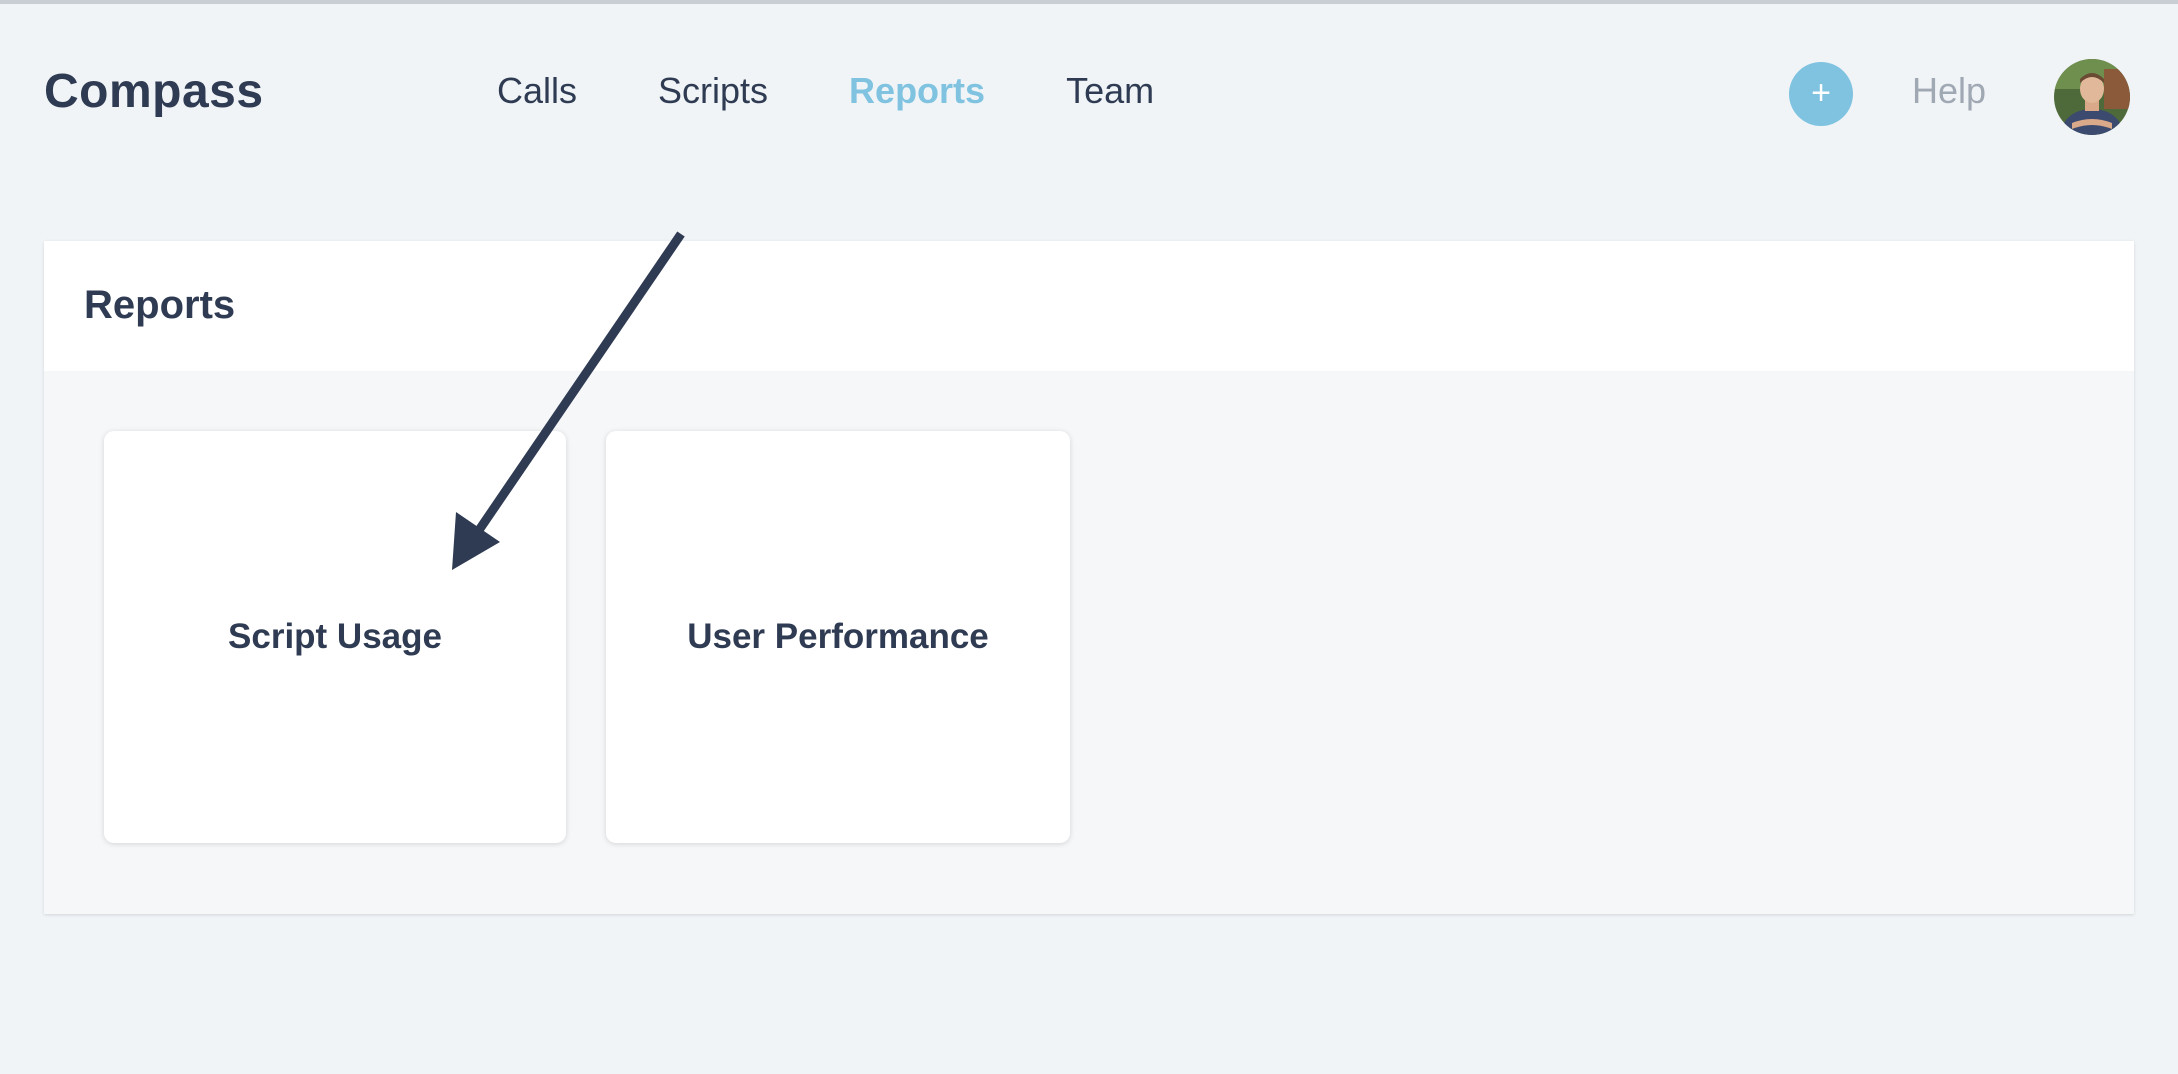 The image size is (2178, 1074). Describe the element at coordinates (154, 91) in the screenshot. I see `app-logo-text: Compass` at that location.